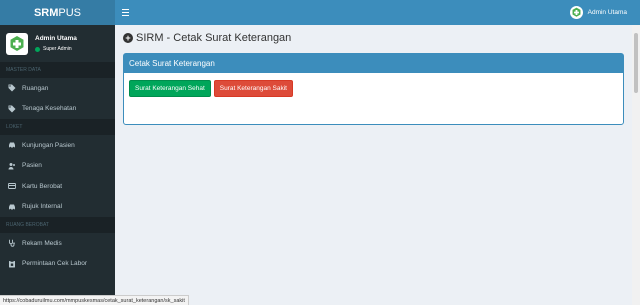 This screenshot has height=305, width=640. I want to click on page-title: + SIRM - Cetak Surat Keterangan, so click(207, 38).